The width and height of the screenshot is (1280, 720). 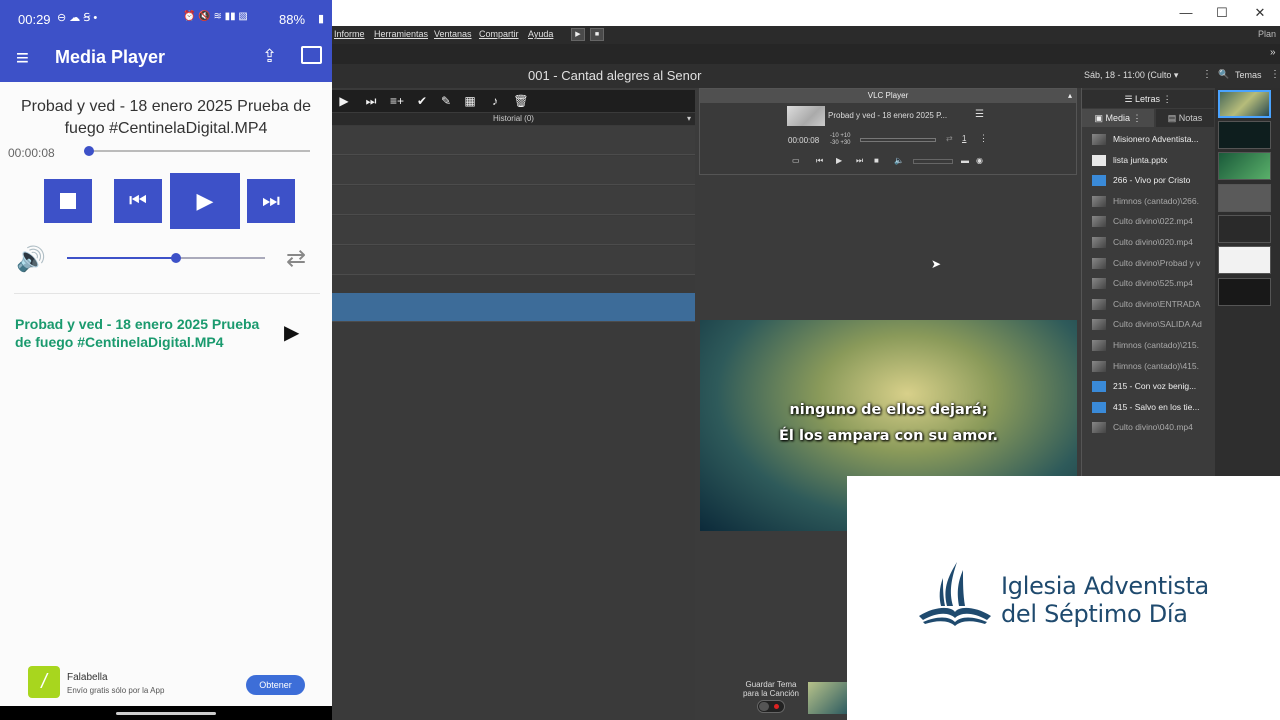 I want to click on temas-label: Temas, so click(x=1248, y=75).